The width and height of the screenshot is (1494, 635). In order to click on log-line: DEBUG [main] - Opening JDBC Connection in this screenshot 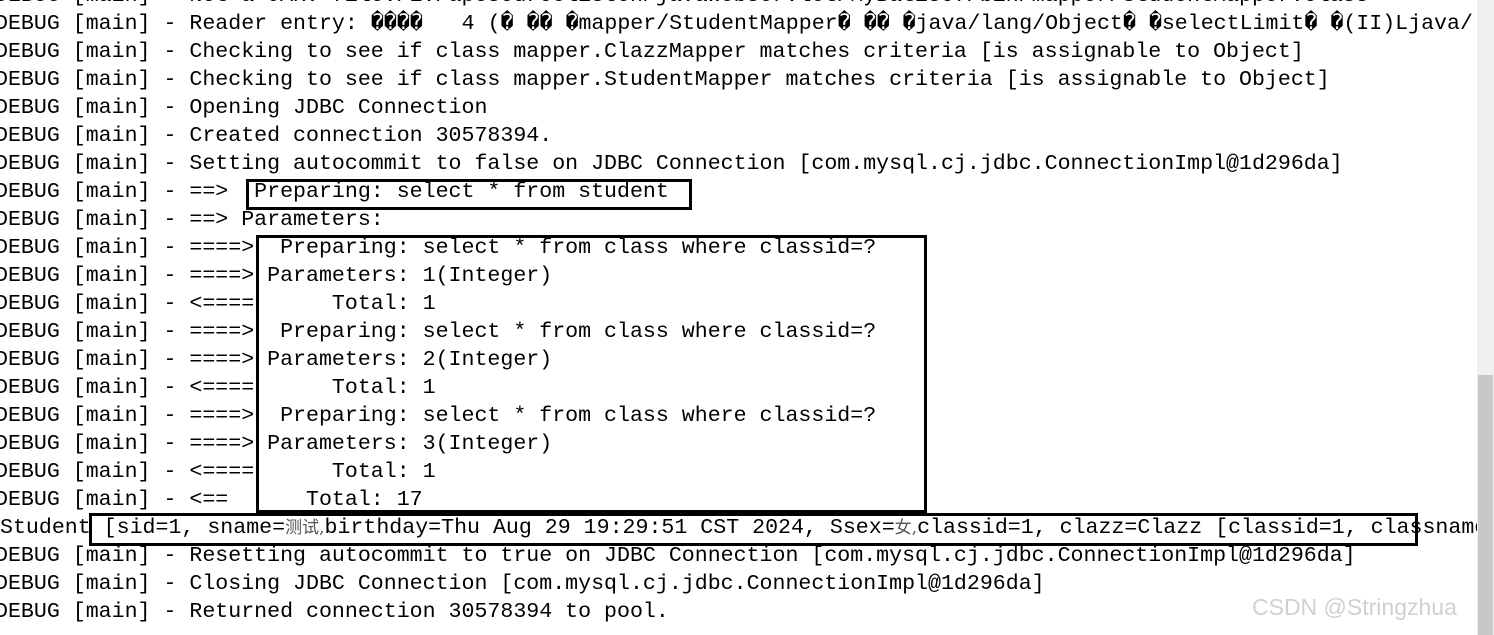, I will do `click(244, 108)`.